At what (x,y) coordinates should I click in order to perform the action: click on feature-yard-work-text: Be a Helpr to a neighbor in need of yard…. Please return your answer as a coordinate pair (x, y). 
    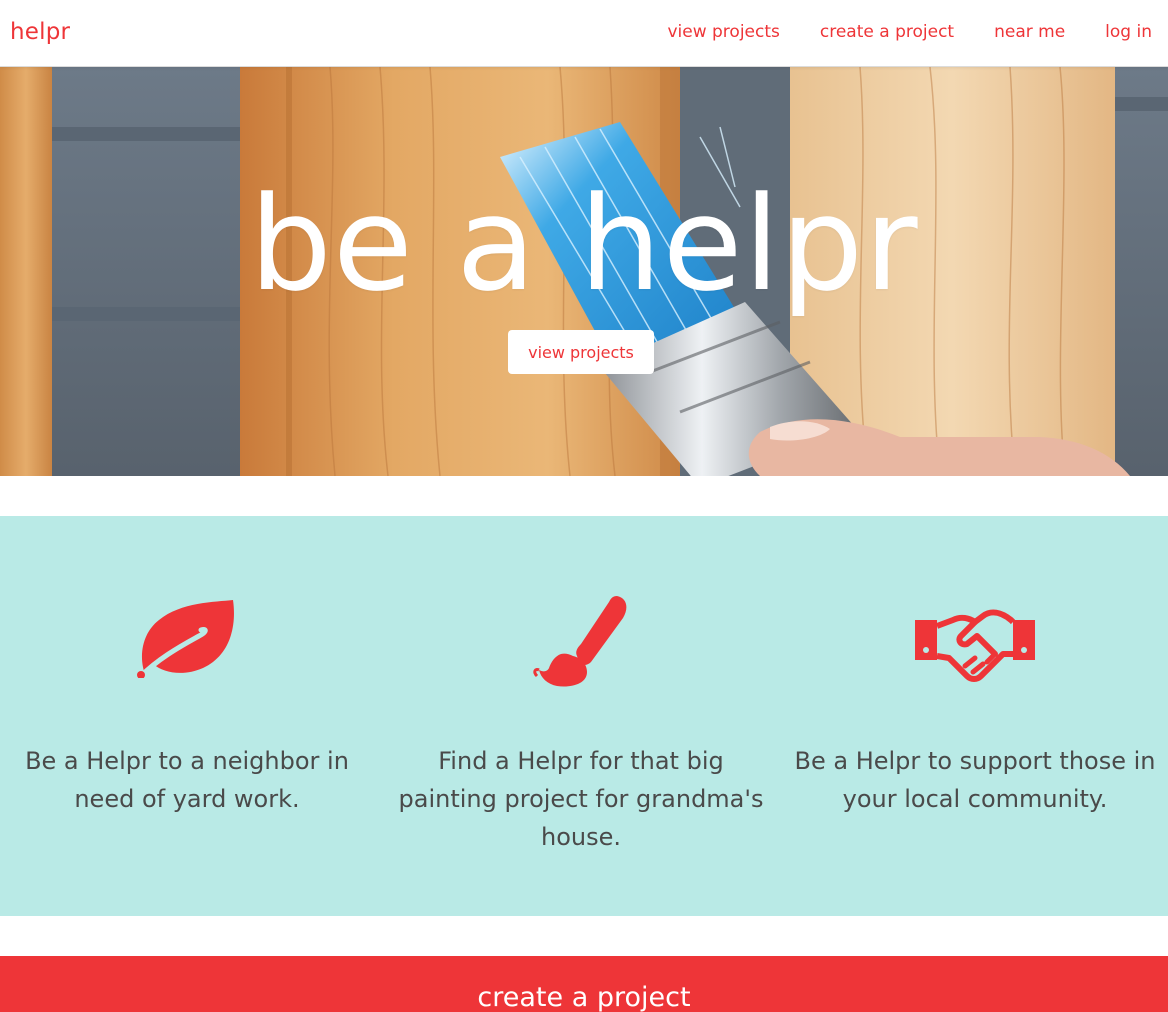
    Looking at the image, I should click on (187, 780).